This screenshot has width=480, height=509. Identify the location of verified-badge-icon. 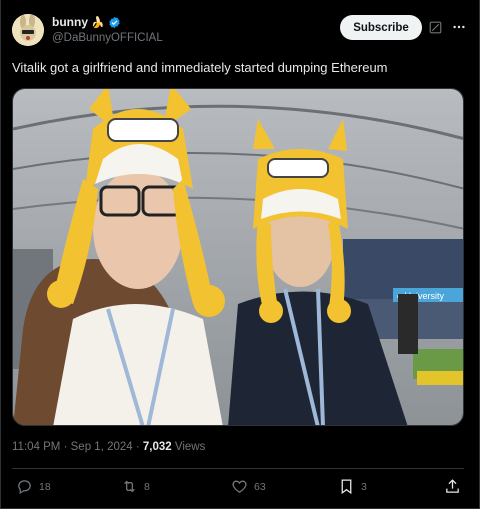
(114, 22).